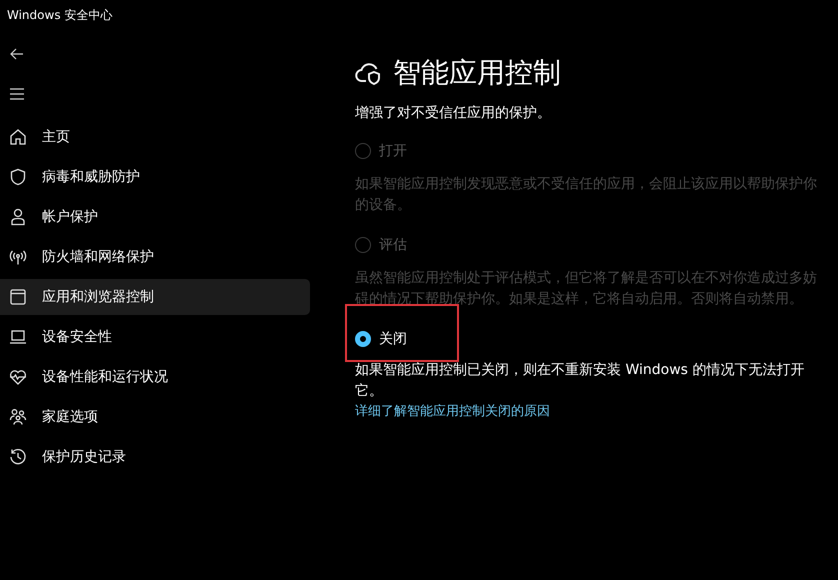 The height and width of the screenshot is (580, 838). What do you see at coordinates (18, 297) in the screenshot?
I see `window-icon` at bounding box center [18, 297].